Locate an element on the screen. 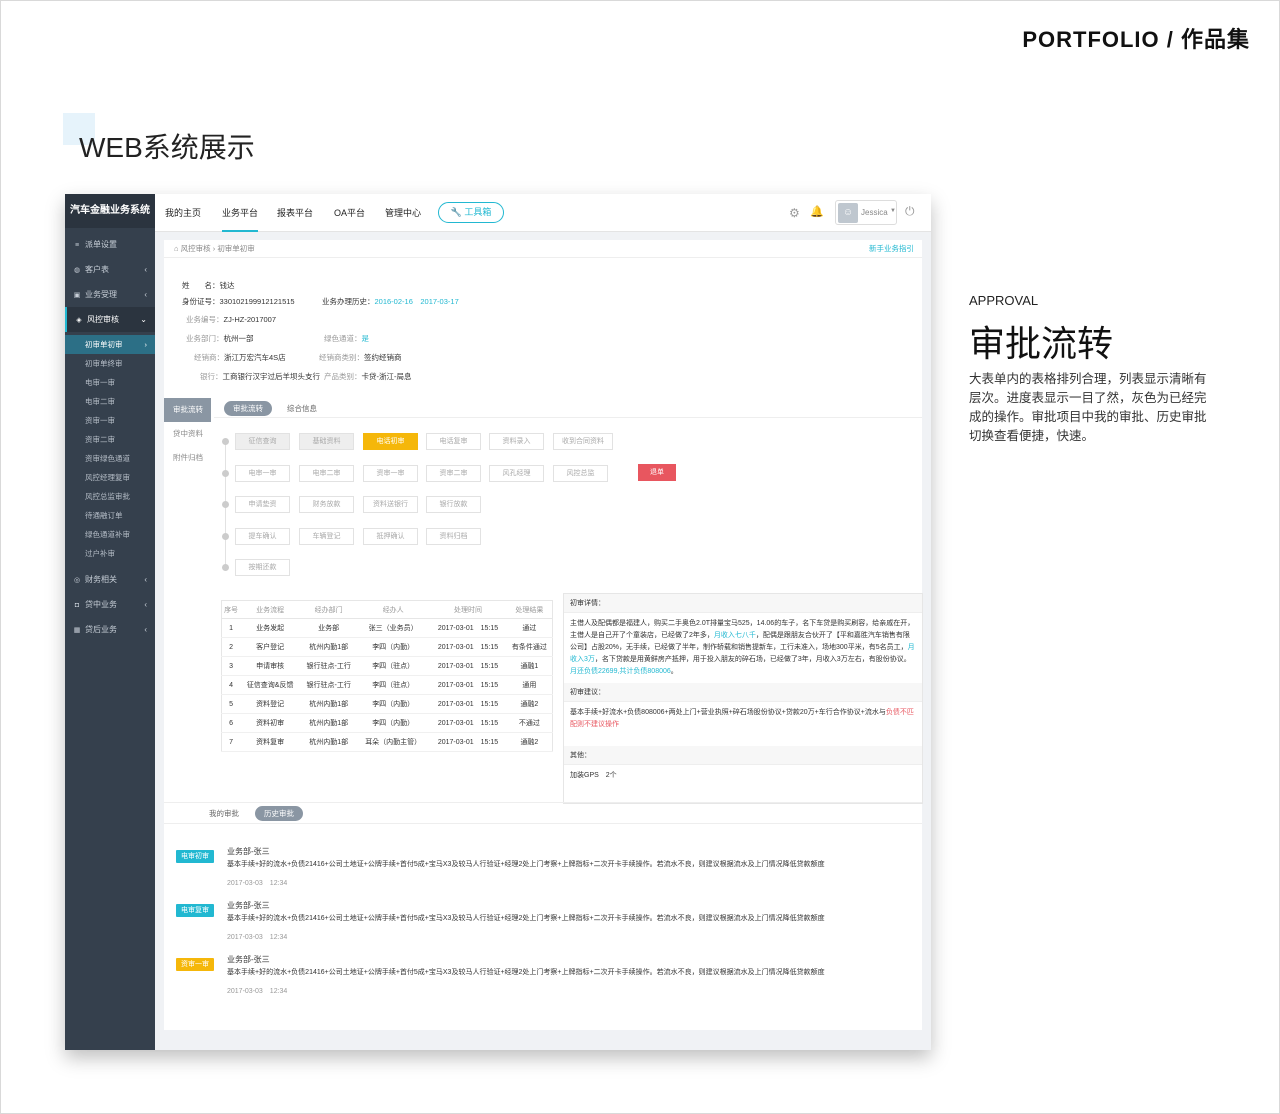 This screenshot has height=1114, width=1280. flow-step: 抵押确认 is located at coordinates (390, 536).